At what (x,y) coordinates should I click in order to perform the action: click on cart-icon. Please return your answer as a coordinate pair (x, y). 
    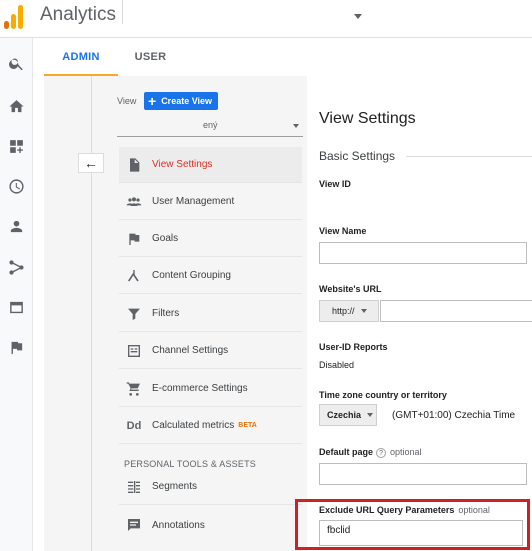
    Looking at the image, I should click on (134, 389).